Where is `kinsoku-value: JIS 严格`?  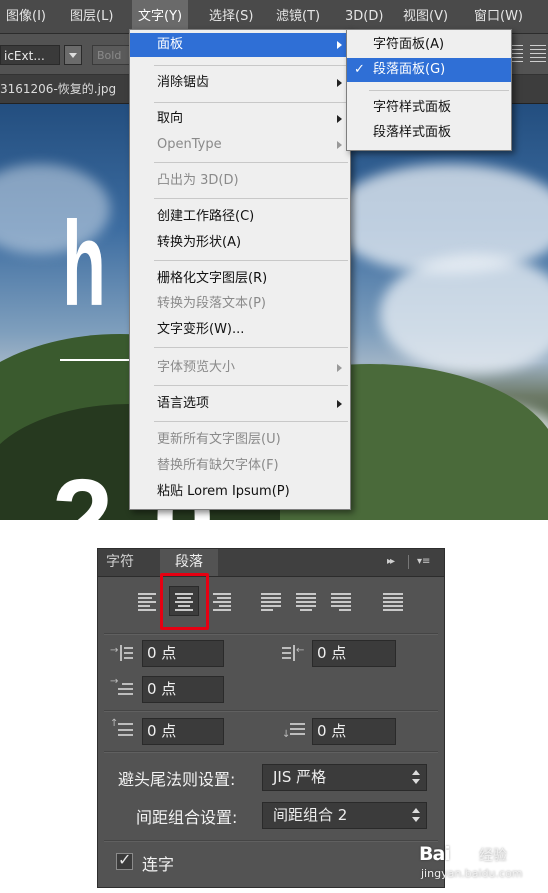
kinsoku-value: JIS 严格 is located at coordinates (300, 777).